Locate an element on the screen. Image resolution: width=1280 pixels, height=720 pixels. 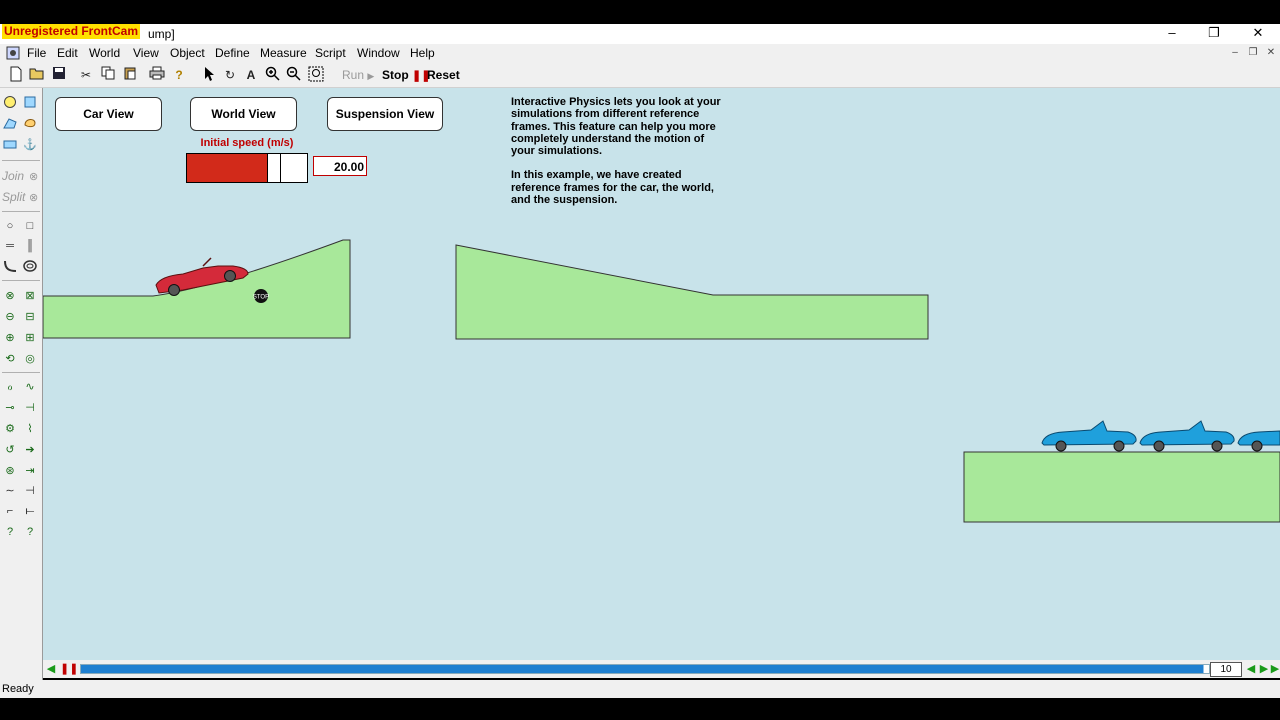
status-bar is located at coordinates (640, 689).